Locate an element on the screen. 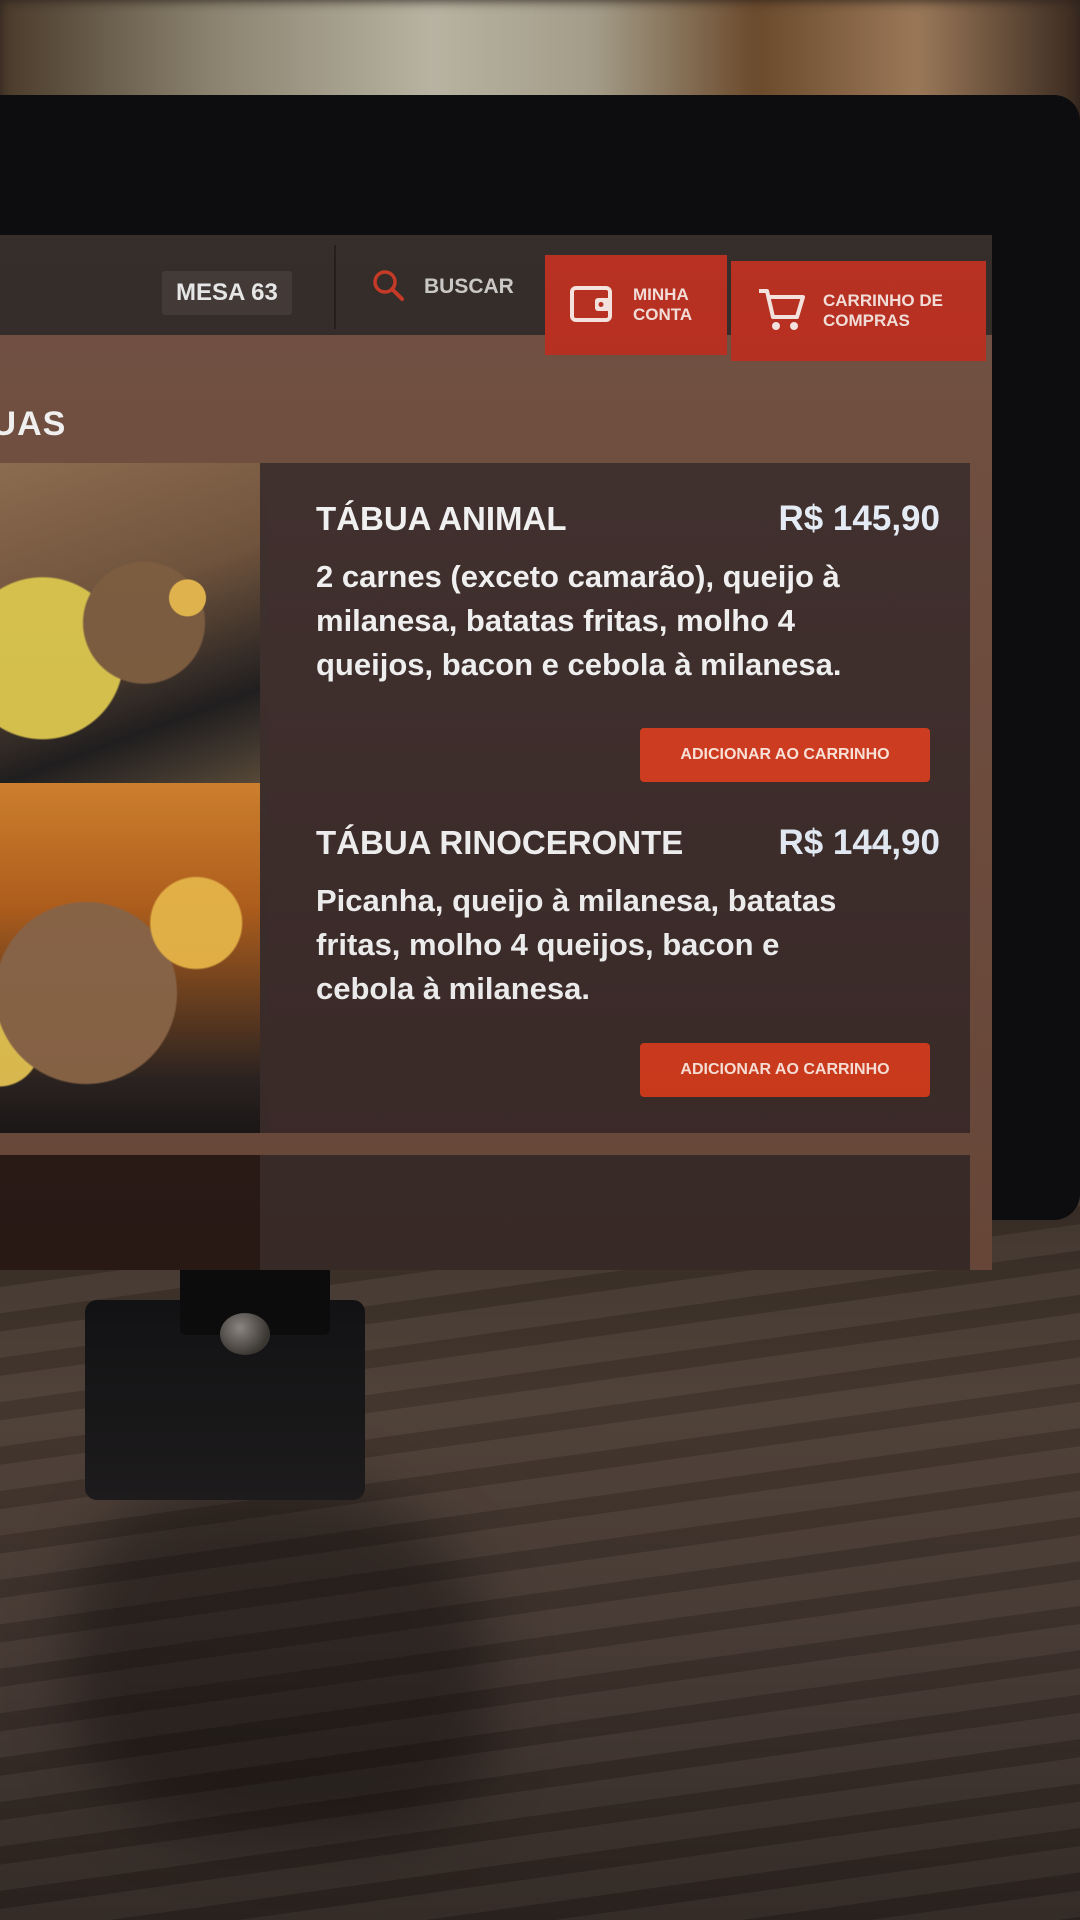 This screenshot has width=1080, height=1920. wallet-icon is located at coordinates (592, 305).